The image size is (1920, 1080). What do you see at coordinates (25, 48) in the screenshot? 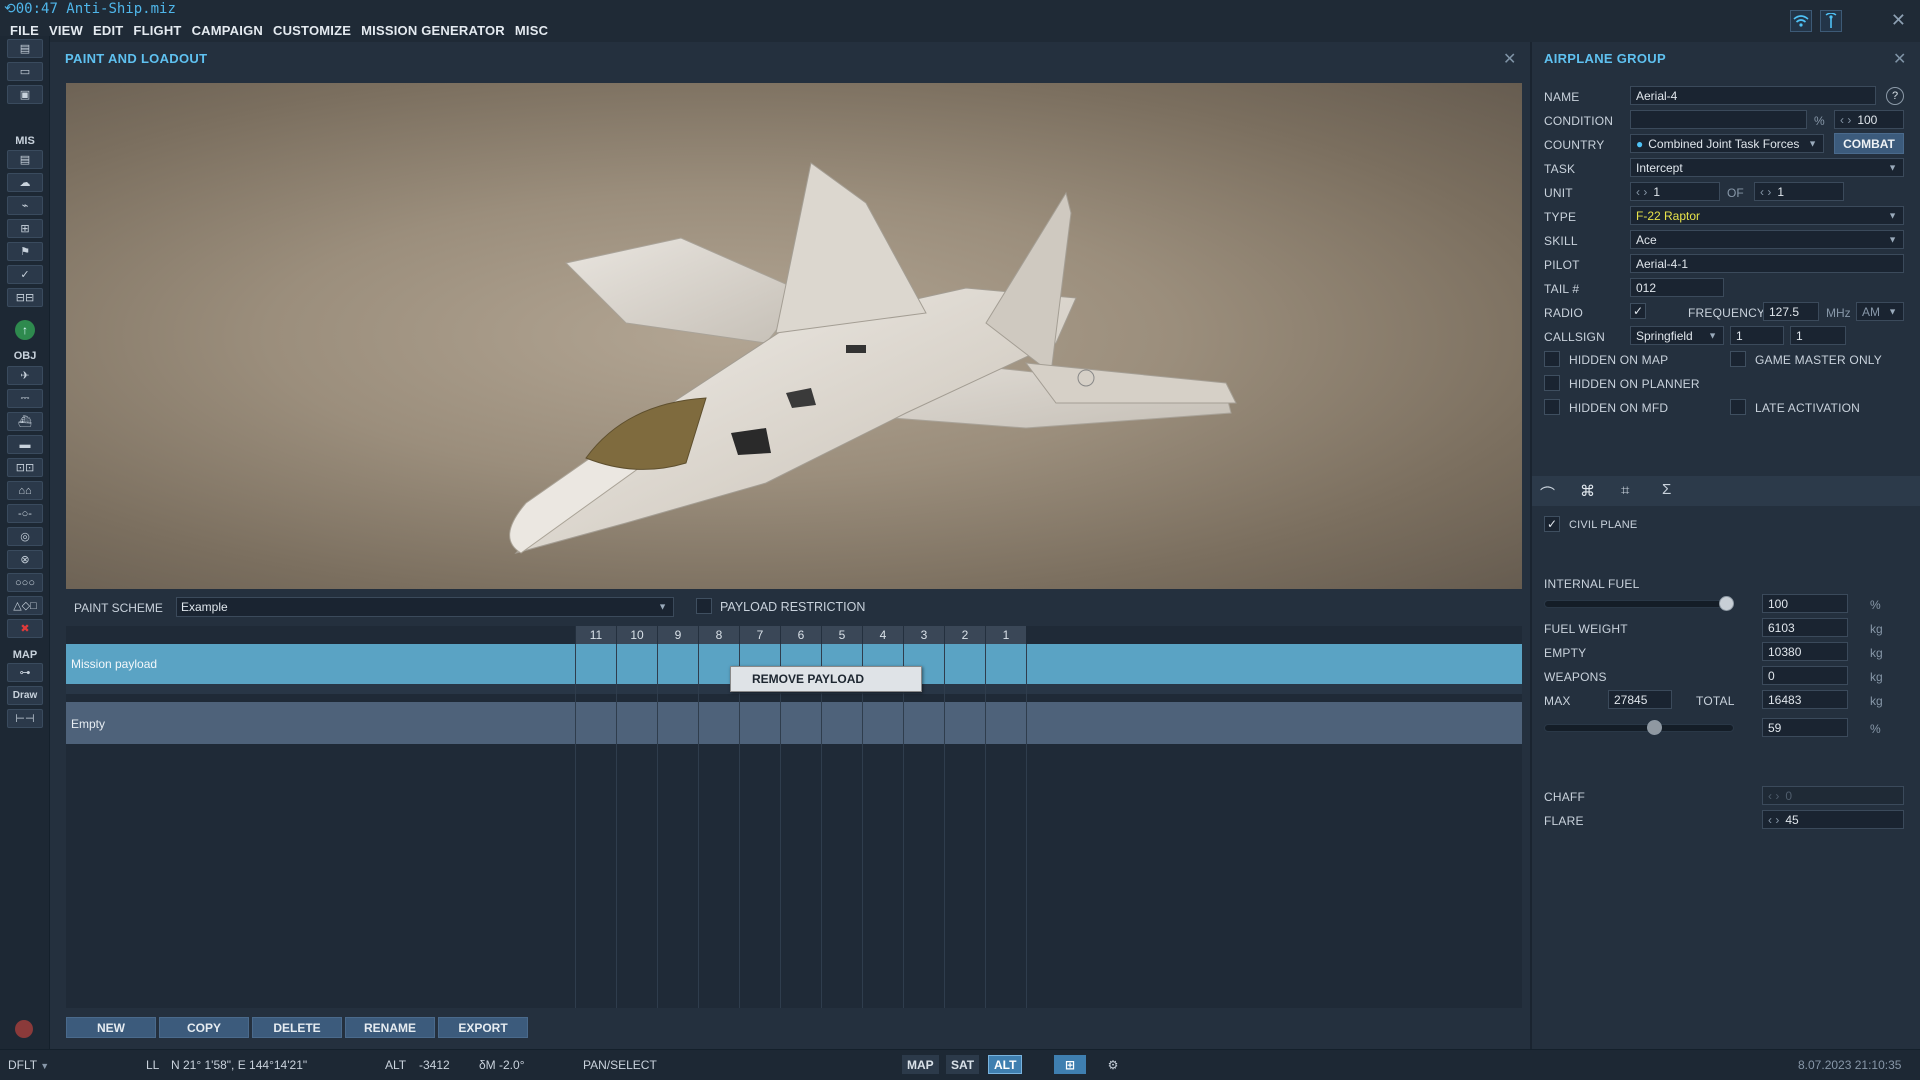
I see `new-file-icon: ▤` at bounding box center [25, 48].